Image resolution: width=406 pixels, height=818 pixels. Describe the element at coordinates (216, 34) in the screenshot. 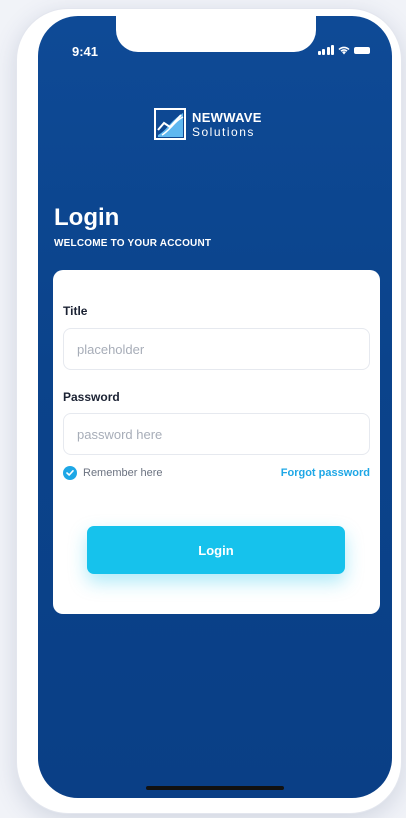

I see `device-notch` at that location.